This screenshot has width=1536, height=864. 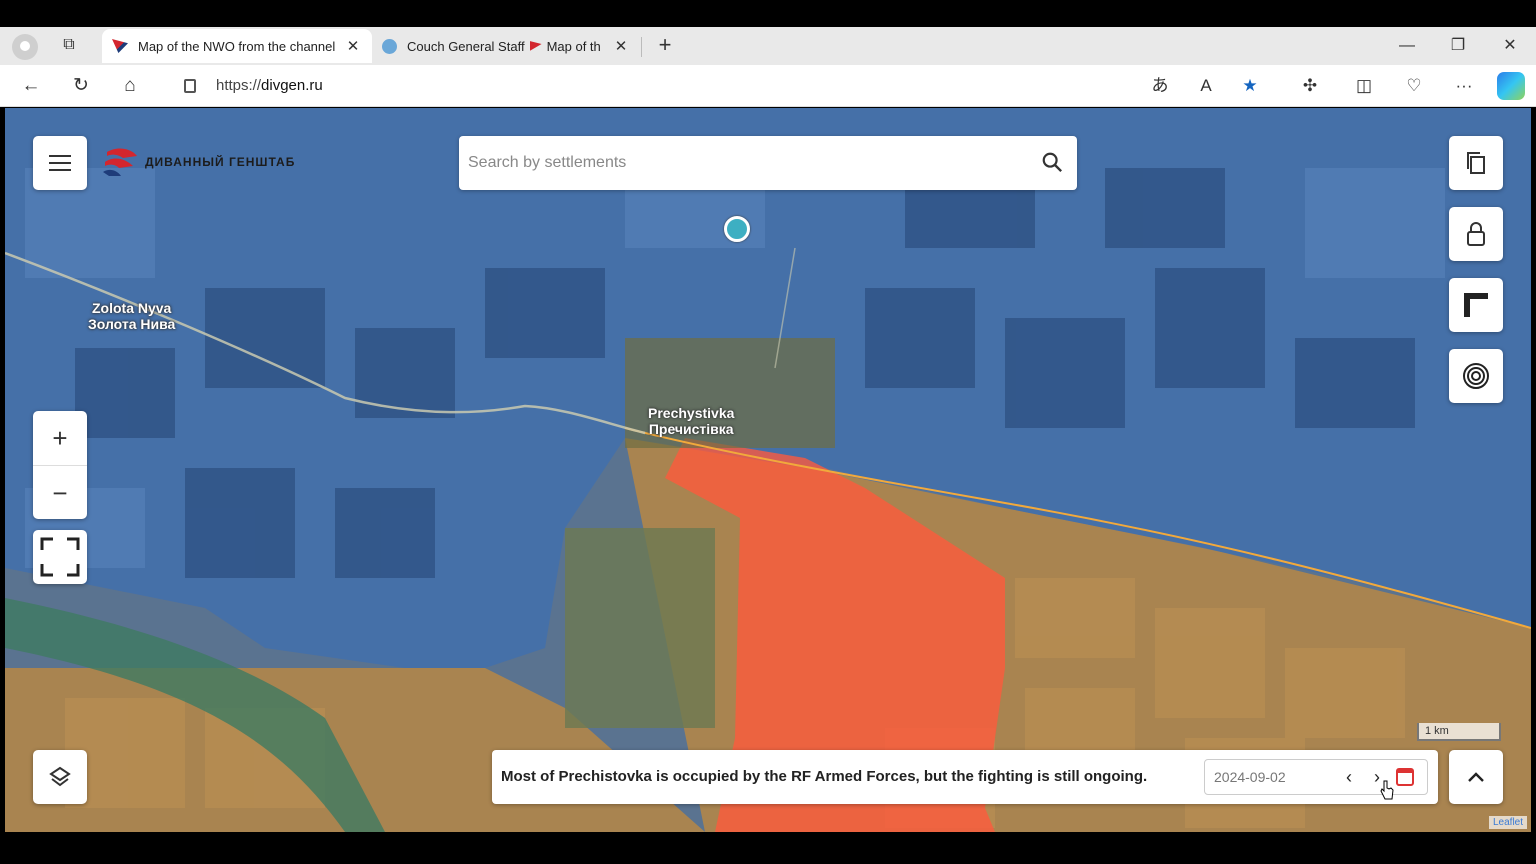 What do you see at coordinates (1511, 86) in the screenshot?
I see `copilot-icon` at bounding box center [1511, 86].